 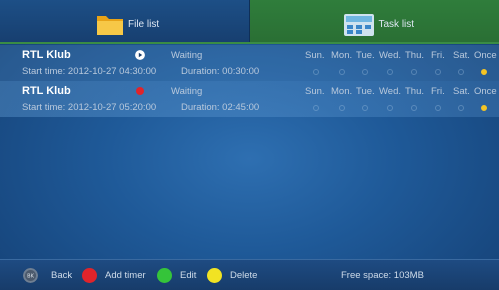 I want to click on tab-bar: File list Task list, so click(x=249, y=21).